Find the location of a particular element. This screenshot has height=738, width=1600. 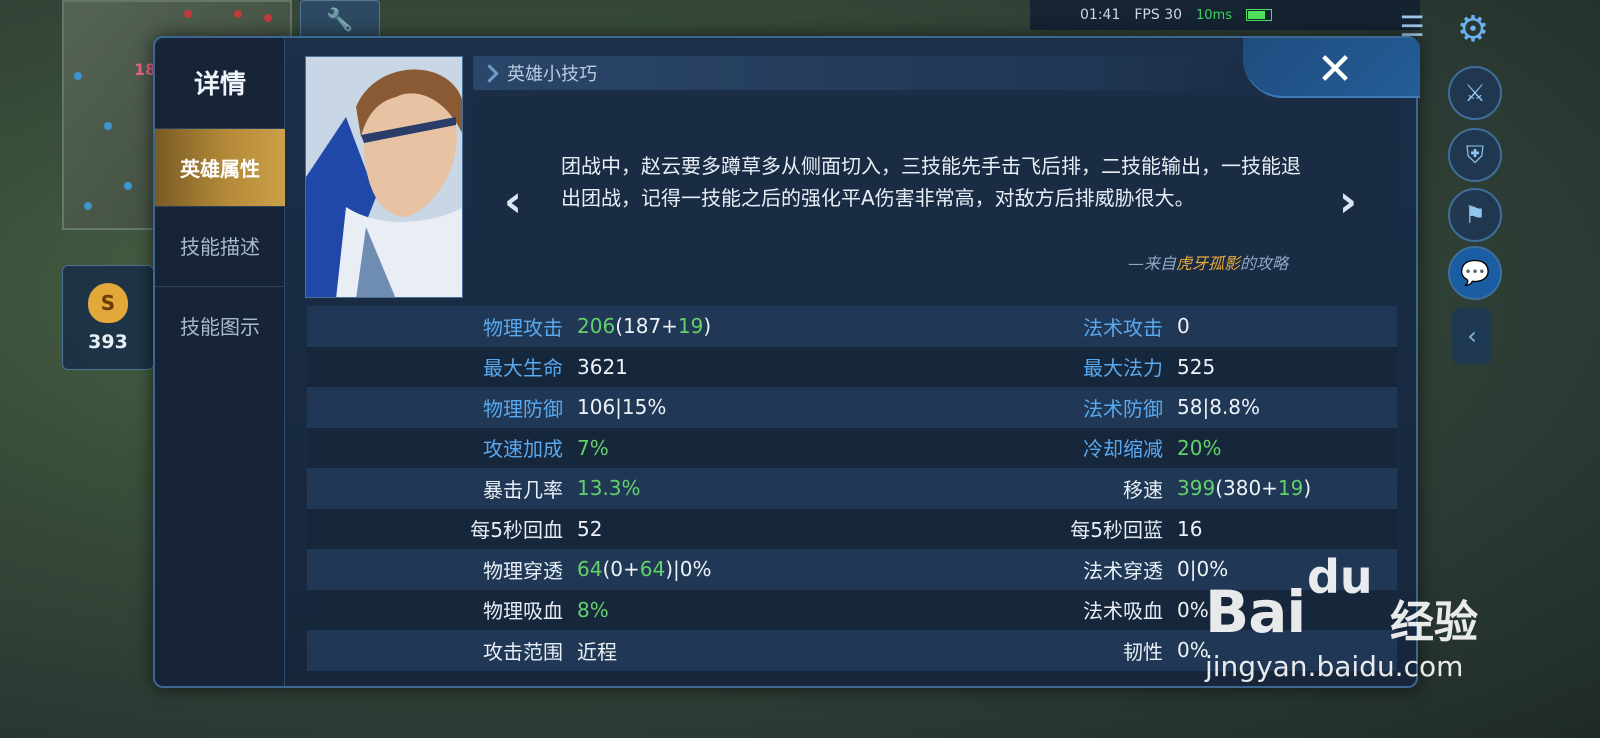

sword-icon: ⚔ is located at coordinates (1475, 93).